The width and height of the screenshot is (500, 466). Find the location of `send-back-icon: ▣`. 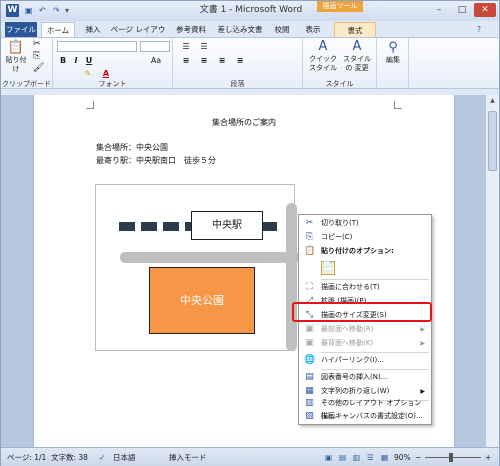

send-back-icon: ▣ is located at coordinates (309, 343).